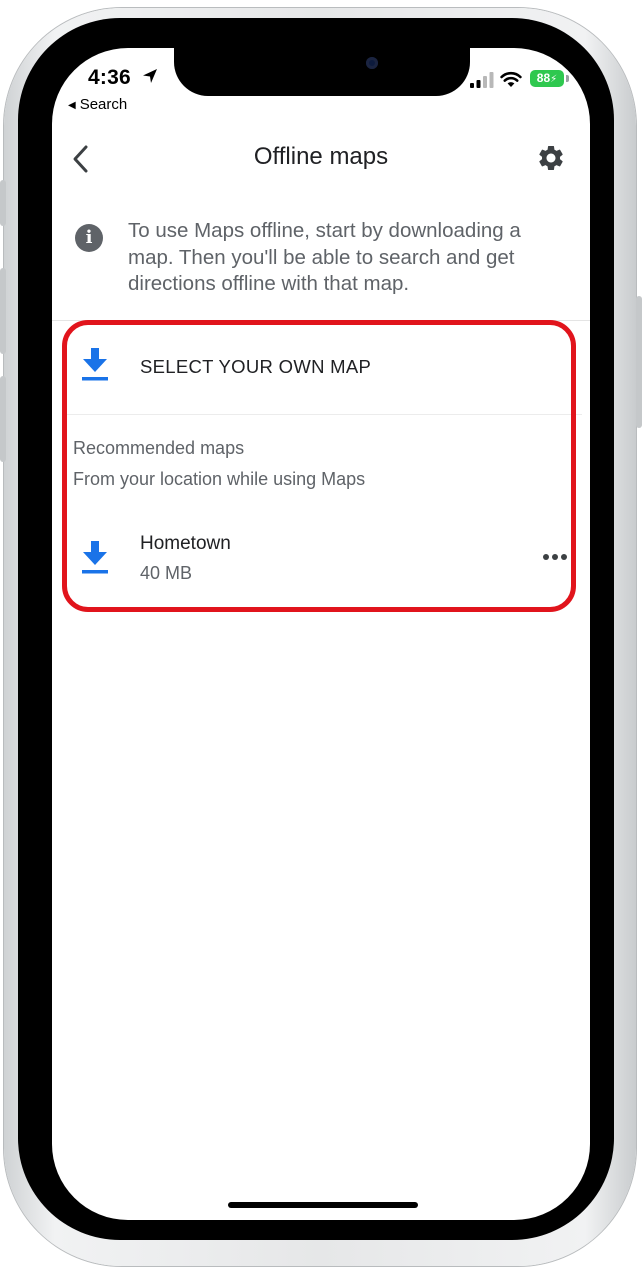 This screenshot has width=642, height=1274. What do you see at coordinates (3, 419) in the screenshot?
I see `volume-down-button` at bounding box center [3, 419].